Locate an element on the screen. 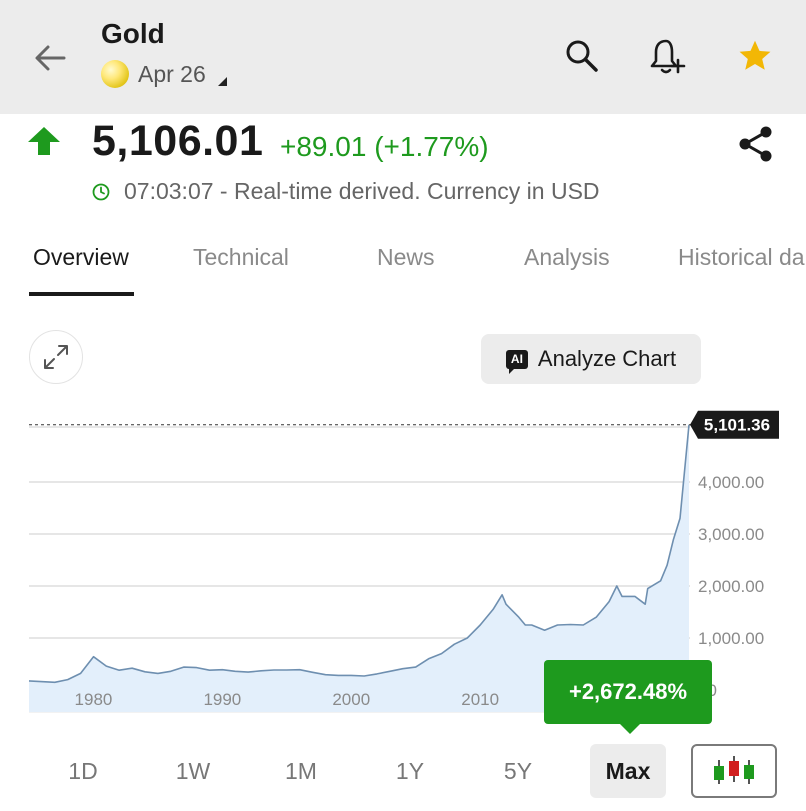 The width and height of the screenshot is (806, 811). x-tick-label: 1980 is located at coordinates (94, 699).